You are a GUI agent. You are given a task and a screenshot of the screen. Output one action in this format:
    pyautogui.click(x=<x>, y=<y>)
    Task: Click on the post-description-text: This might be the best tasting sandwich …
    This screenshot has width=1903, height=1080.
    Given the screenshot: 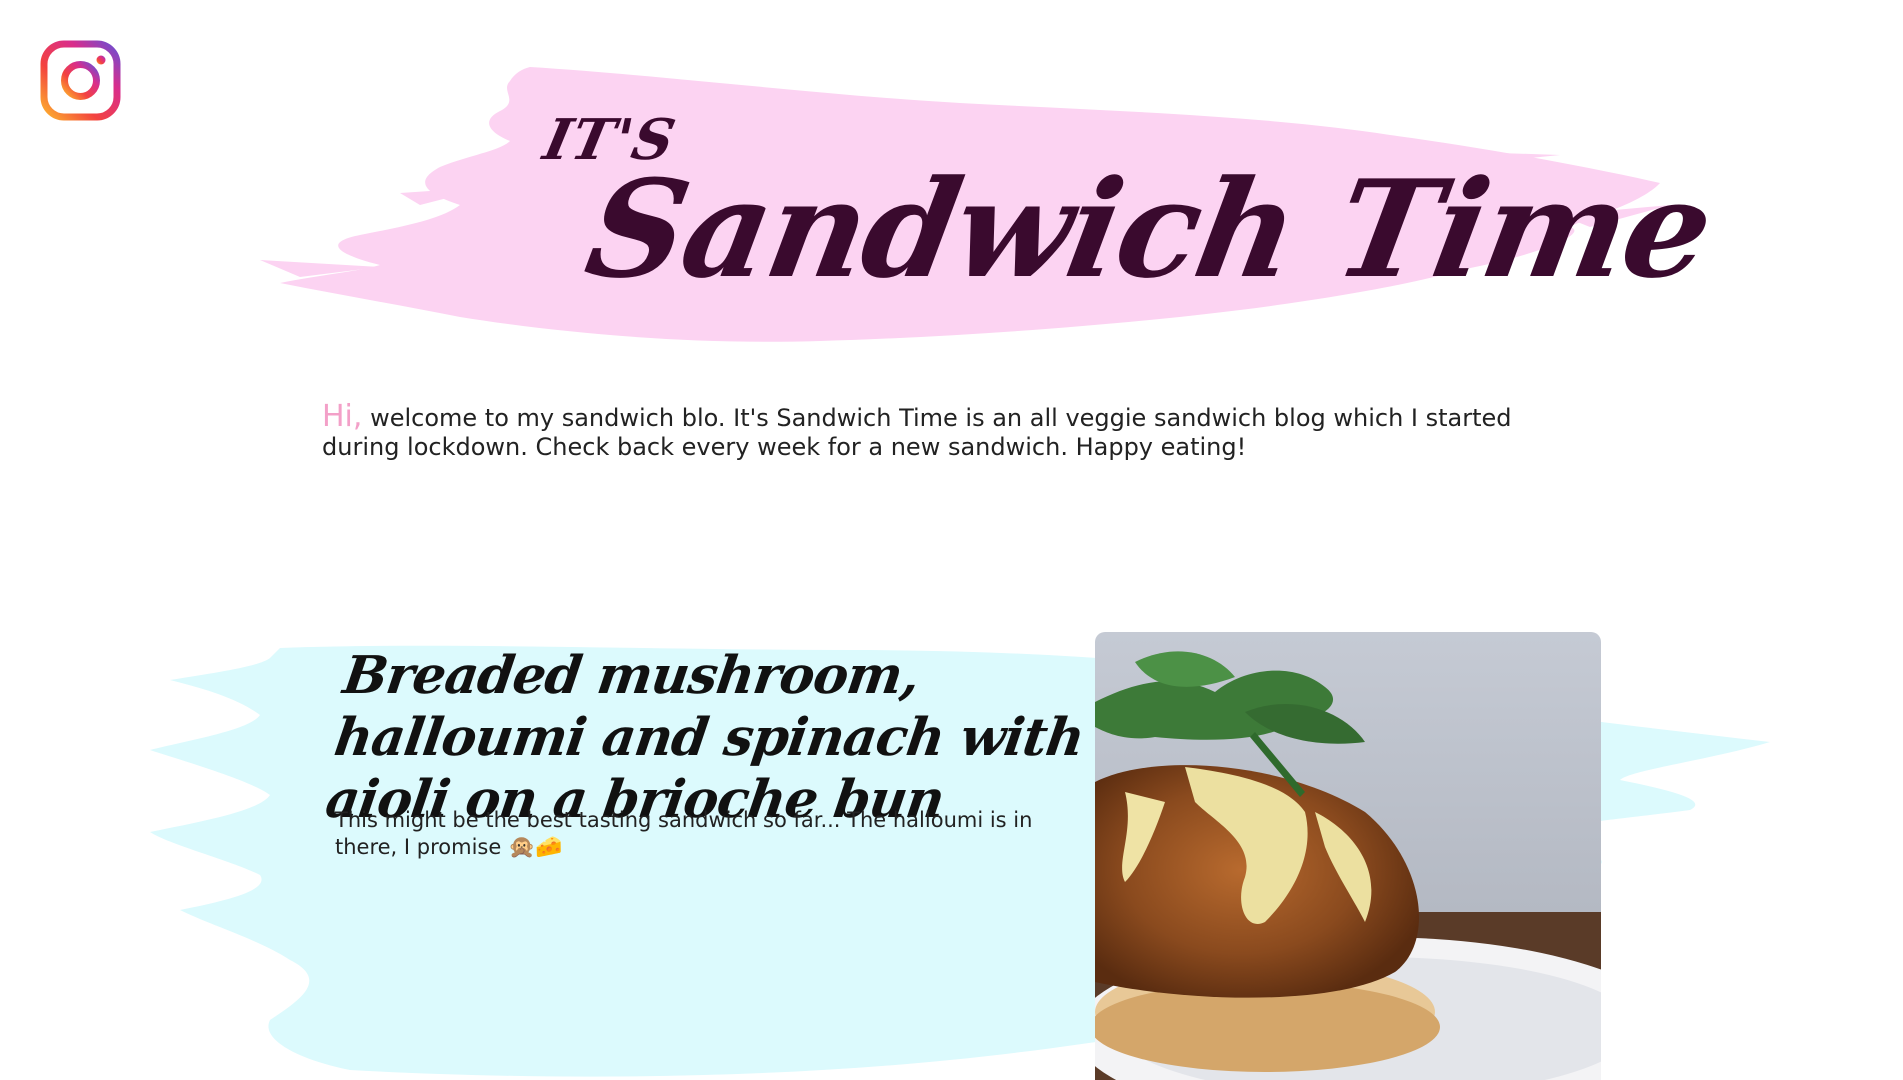 What is the action you would take?
    pyautogui.click(x=684, y=833)
    